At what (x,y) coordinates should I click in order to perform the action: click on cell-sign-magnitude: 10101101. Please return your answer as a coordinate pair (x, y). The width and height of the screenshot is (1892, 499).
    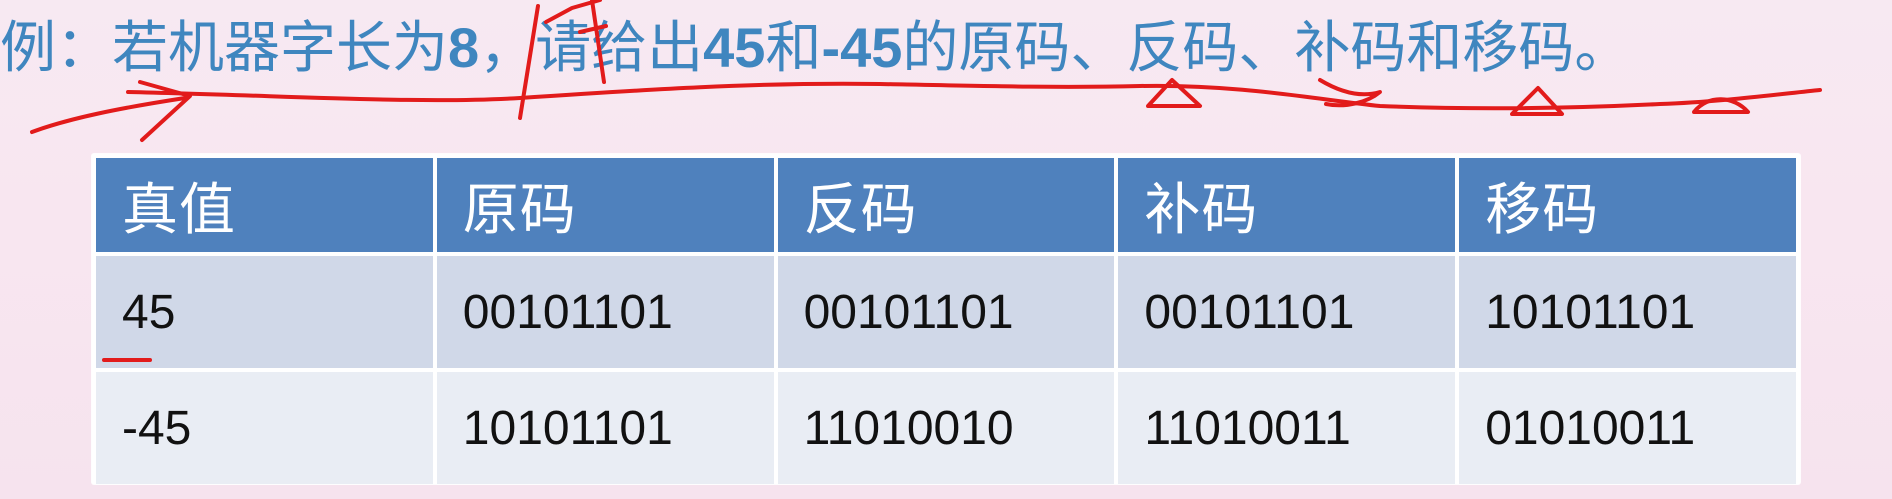
    Looking at the image, I should click on (605, 428).